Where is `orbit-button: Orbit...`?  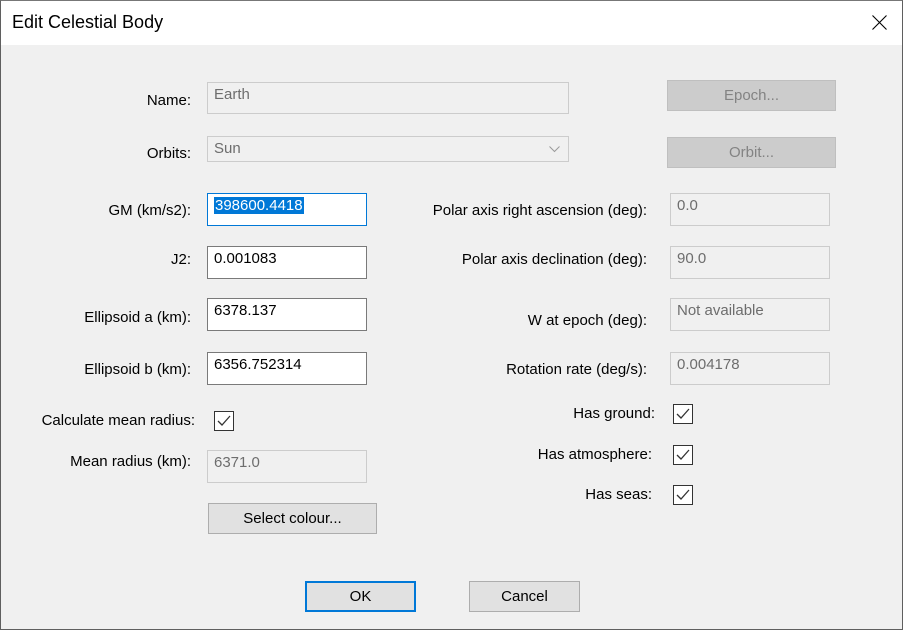
orbit-button: Orbit... is located at coordinates (751, 152).